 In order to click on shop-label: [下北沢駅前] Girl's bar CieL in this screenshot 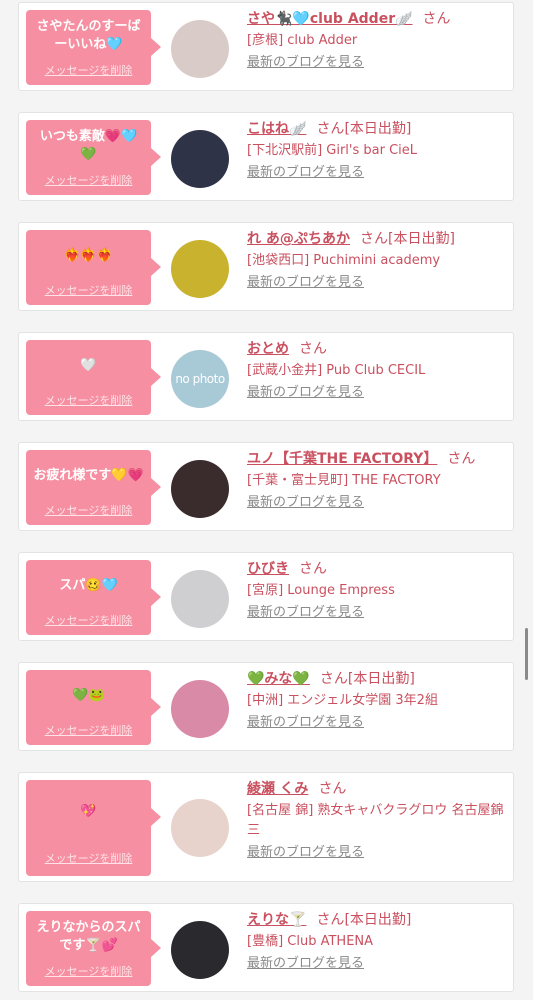, I will do `click(332, 150)`.